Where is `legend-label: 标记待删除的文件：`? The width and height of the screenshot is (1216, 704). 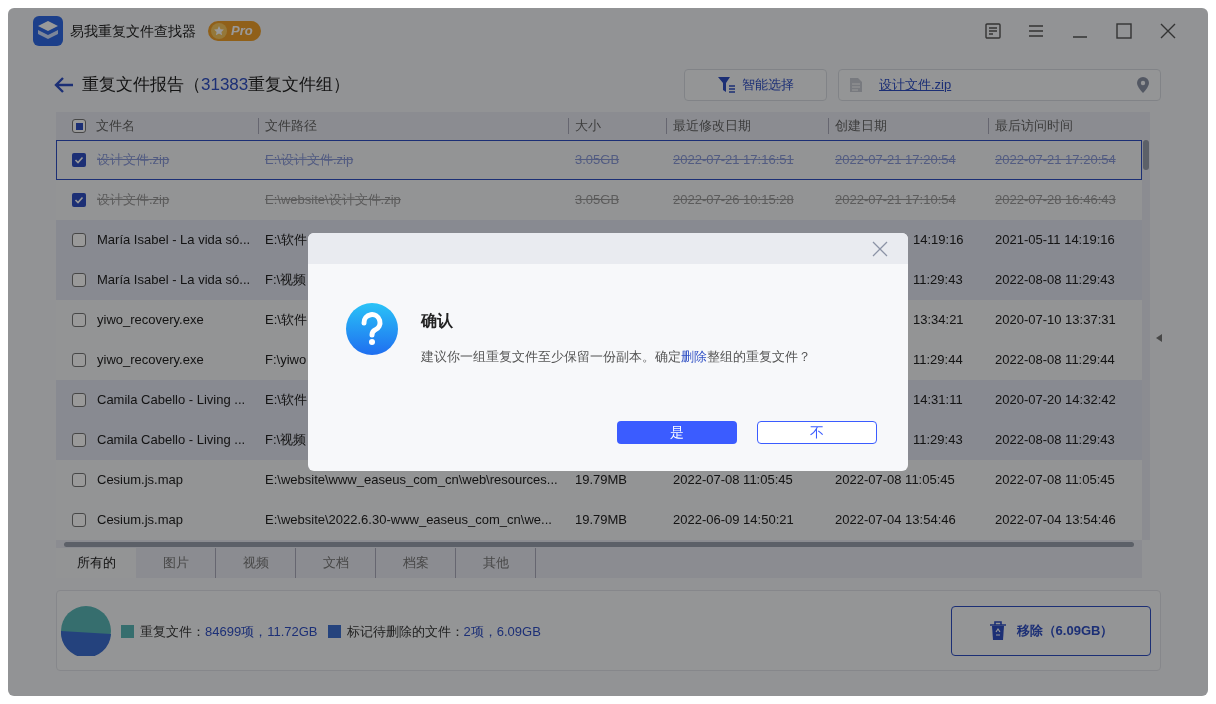 legend-label: 标记待删除的文件： is located at coordinates (405, 632).